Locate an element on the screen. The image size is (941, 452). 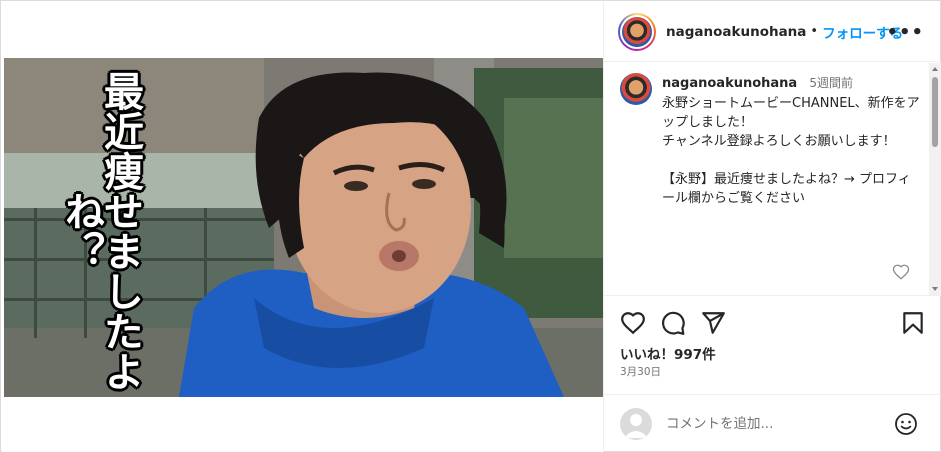
avatar-image is located at coordinates (637, 31).